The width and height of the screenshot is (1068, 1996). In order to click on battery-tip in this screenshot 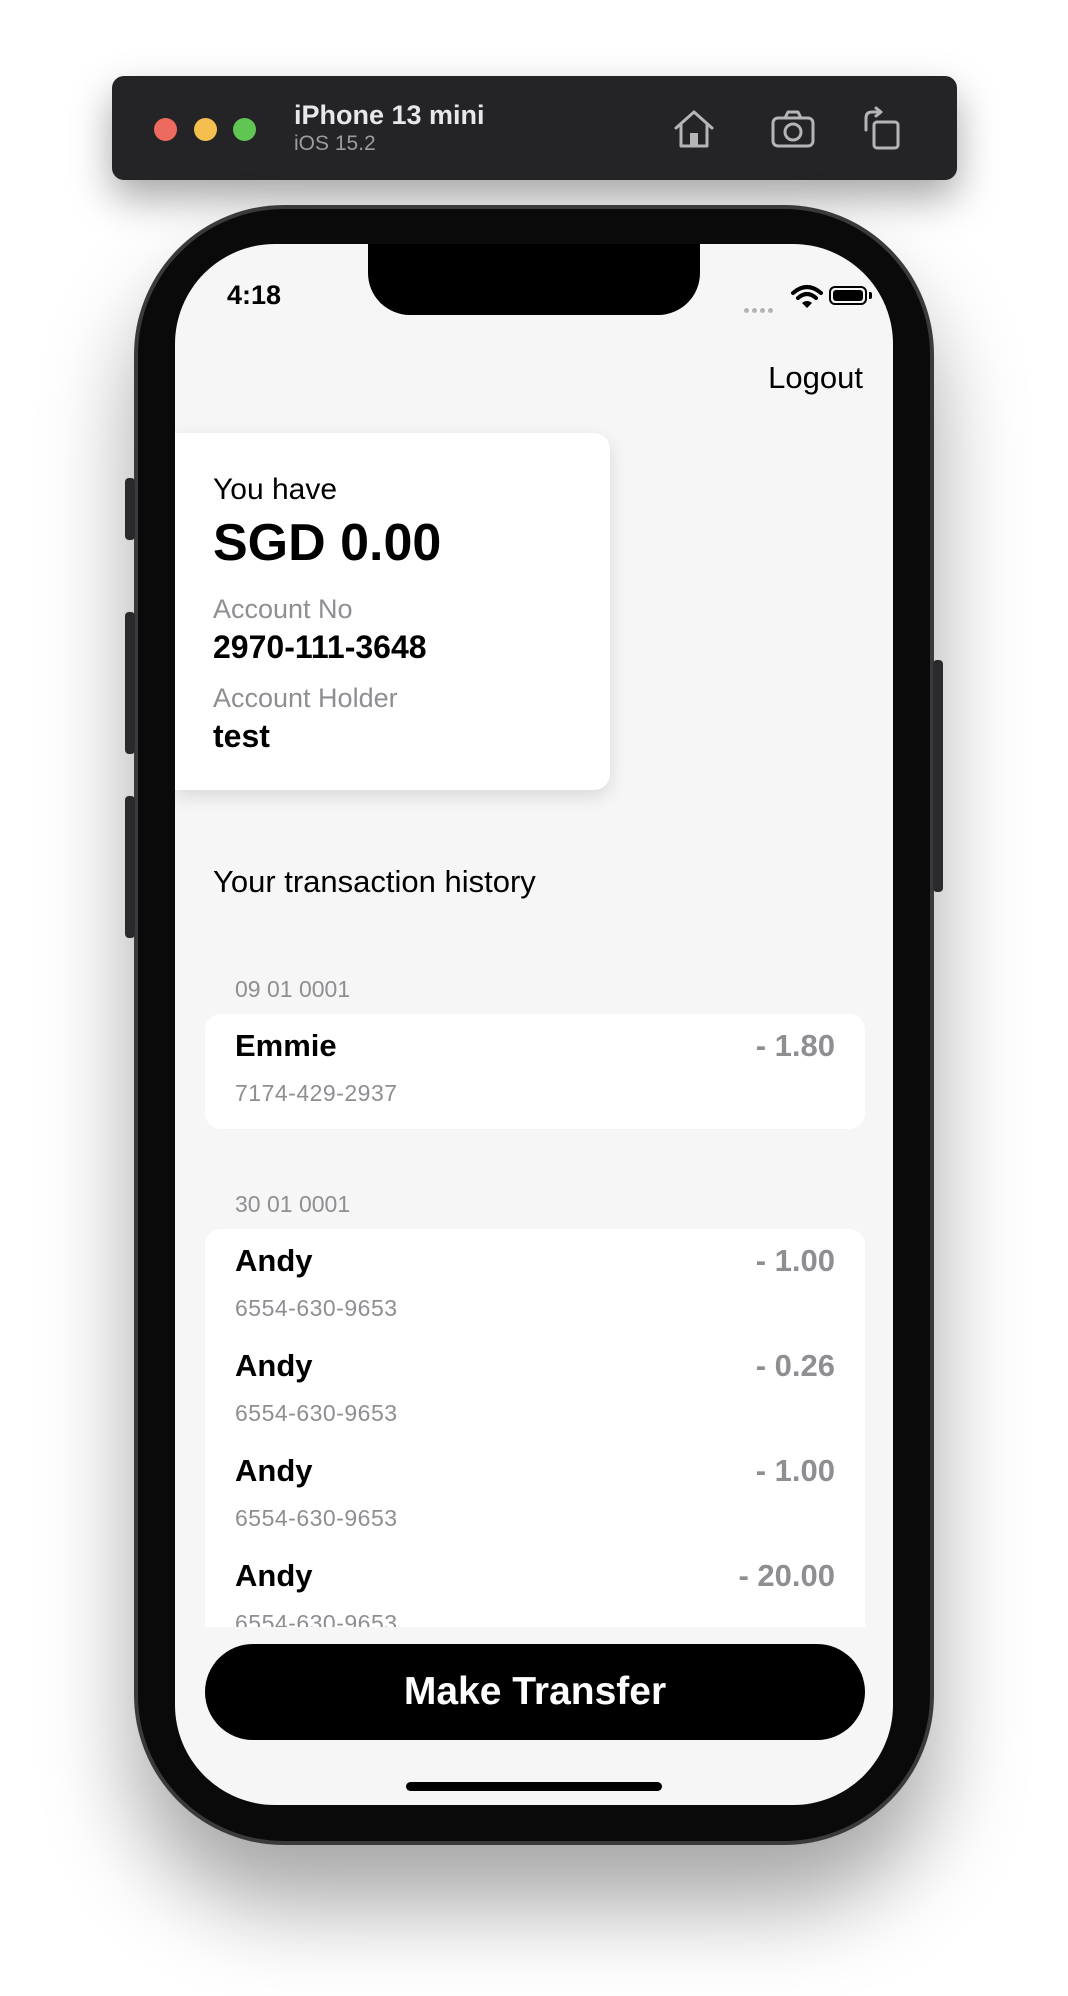, I will do `click(870, 295)`.